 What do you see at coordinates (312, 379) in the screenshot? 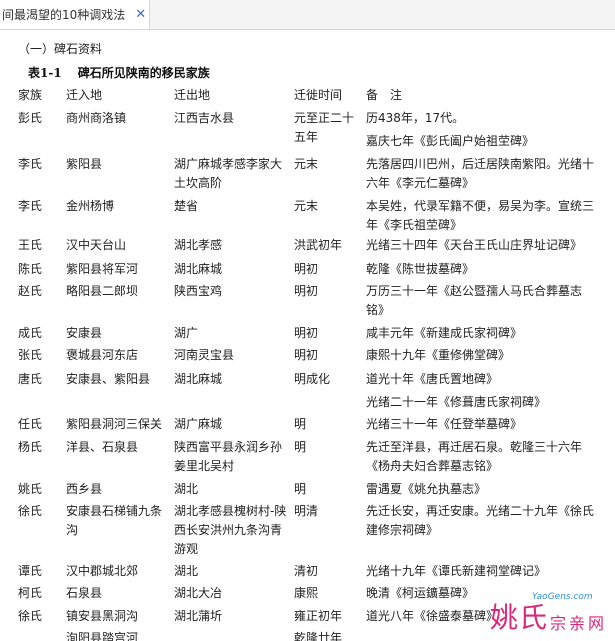
I see `table-cell: 明成化` at bounding box center [312, 379].